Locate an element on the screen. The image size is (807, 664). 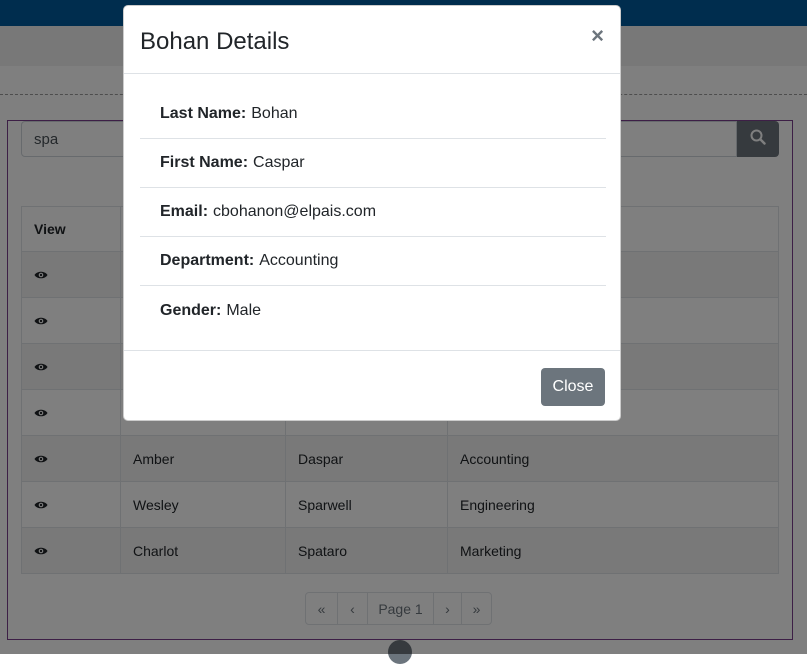
detail-email: Email: cbohanon@elpais.com is located at coordinates (373, 212).